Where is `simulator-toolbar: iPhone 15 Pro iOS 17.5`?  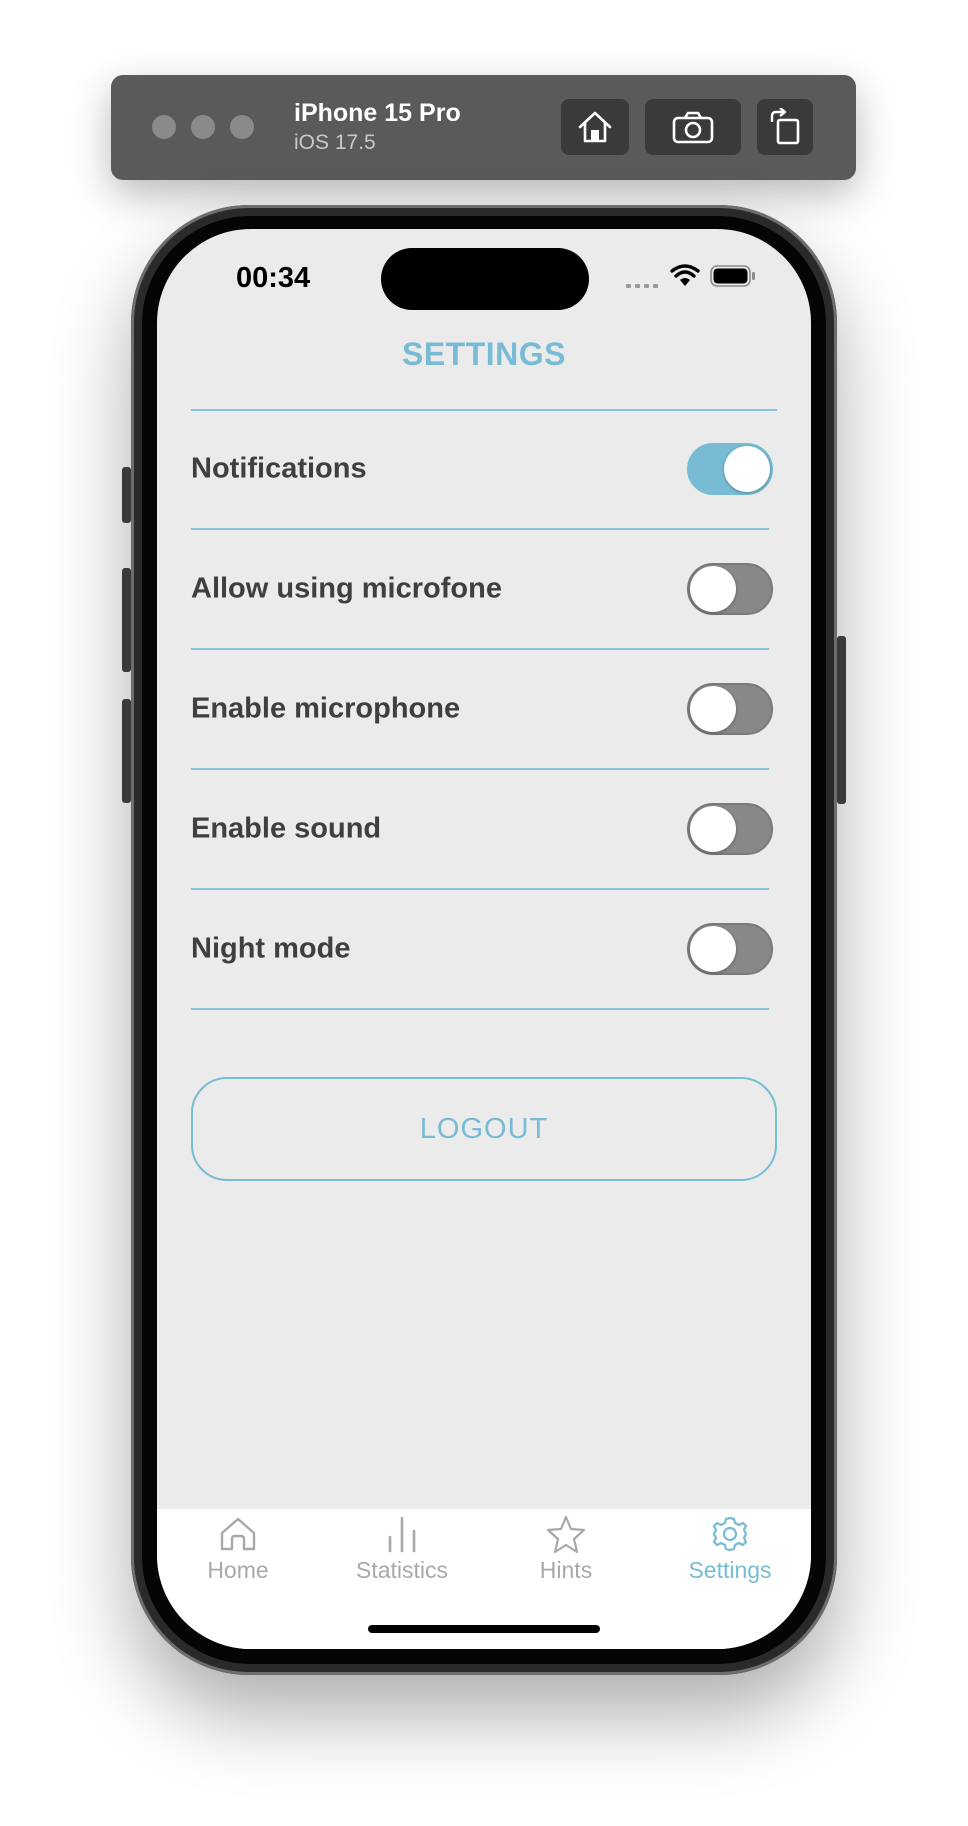 simulator-toolbar: iPhone 15 Pro iOS 17.5 is located at coordinates (483, 127).